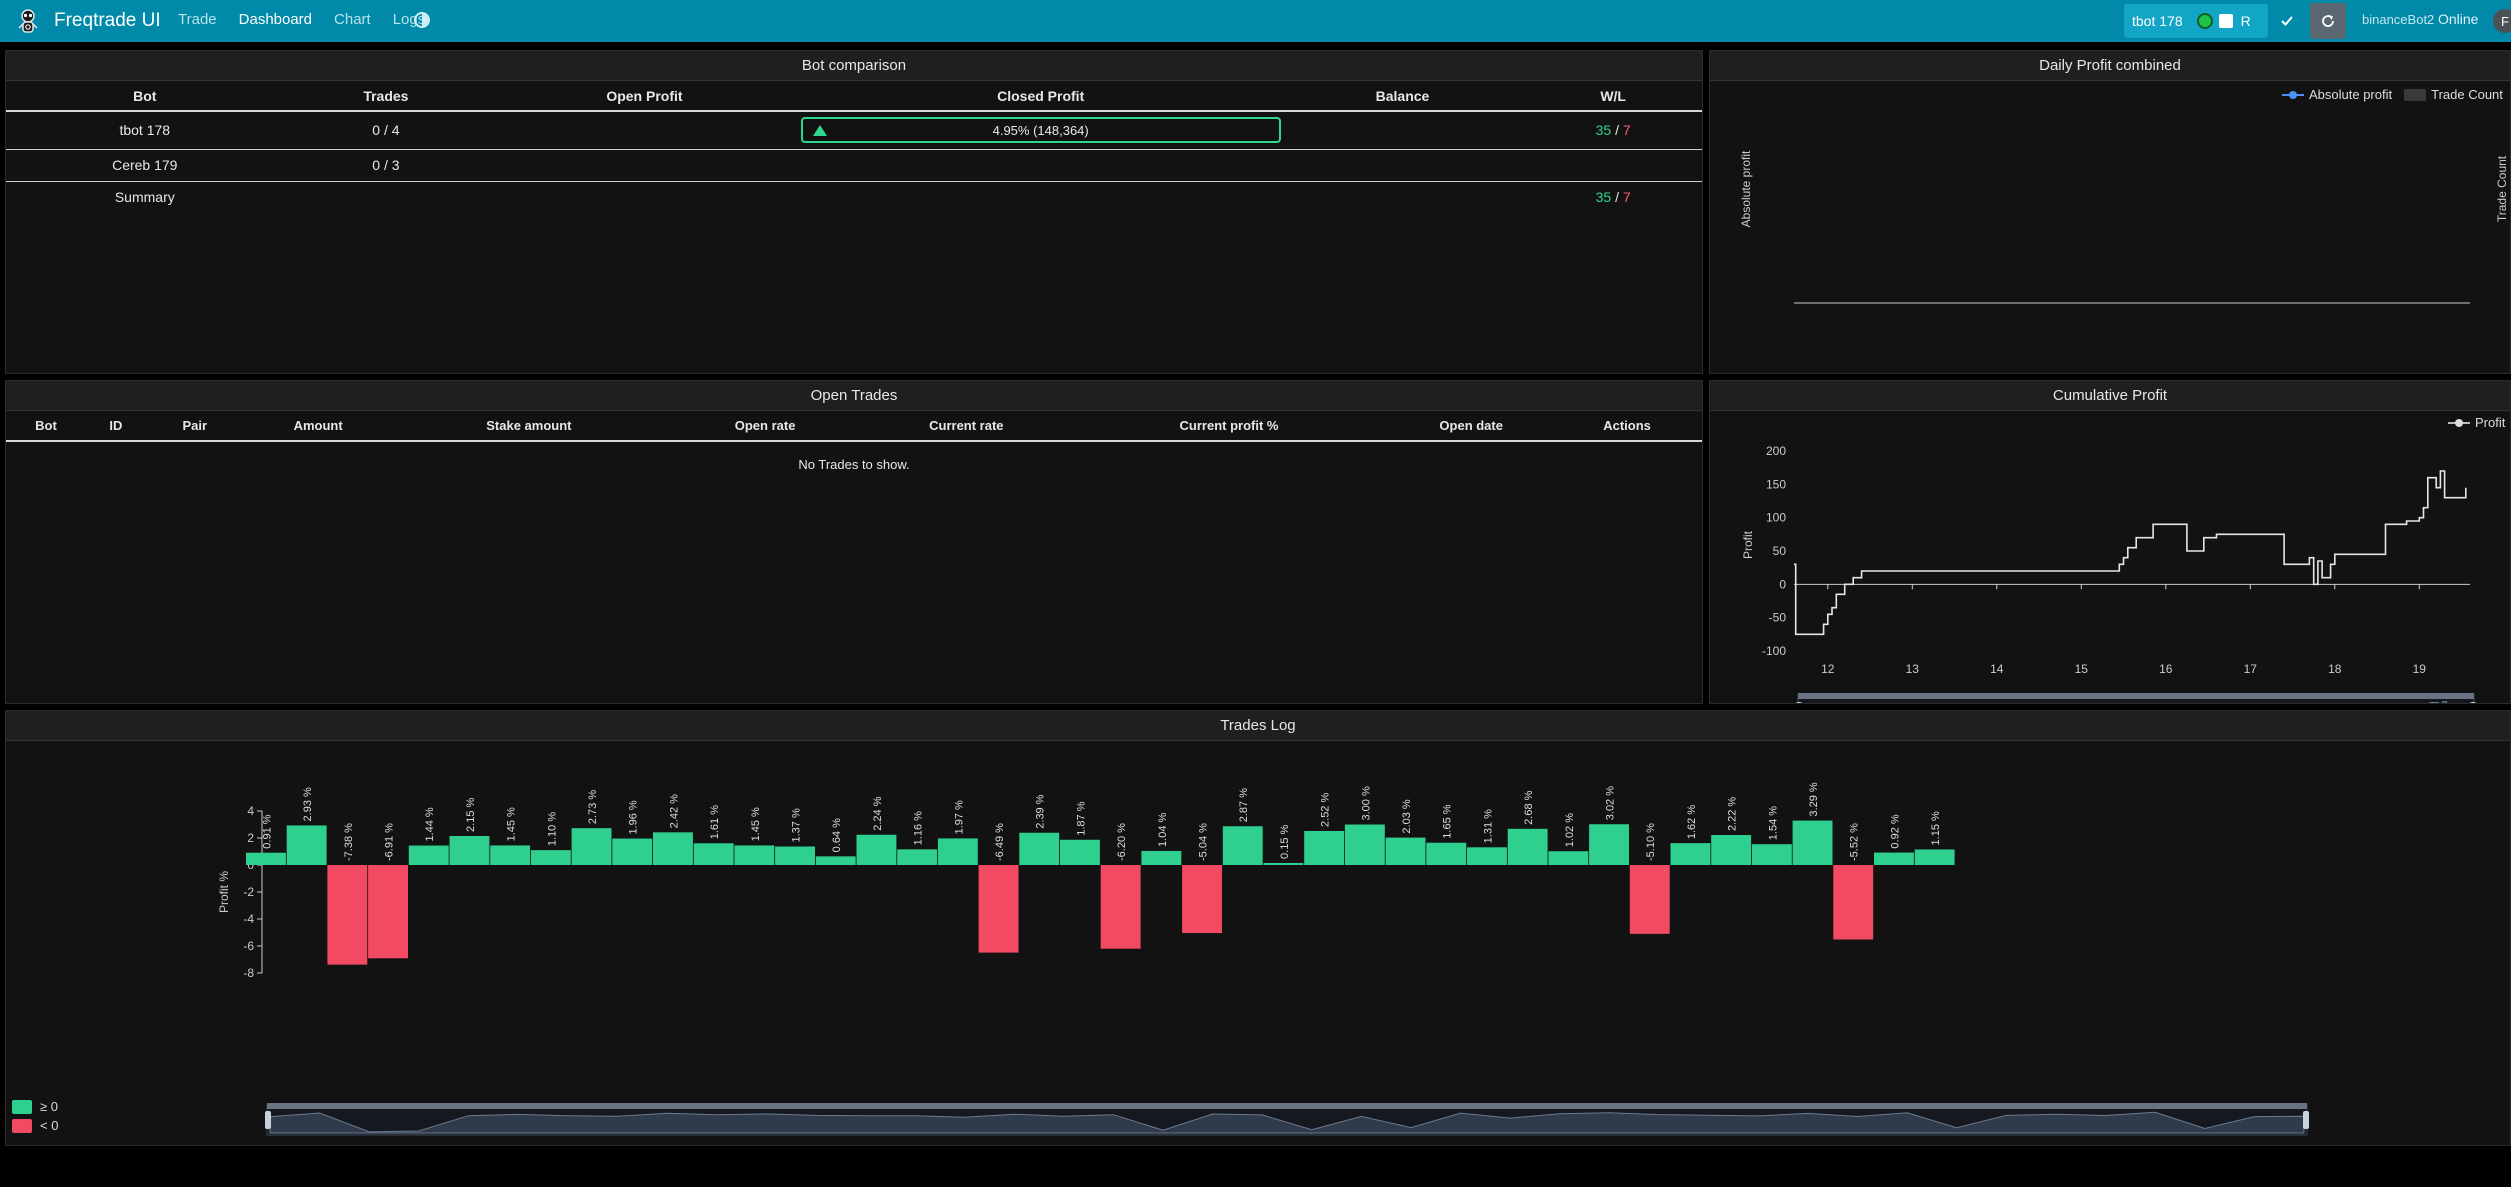 This screenshot has height=1187, width=2511. What do you see at coordinates (318, 426) in the screenshot?
I see `col-header-amount: Amount` at bounding box center [318, 426].